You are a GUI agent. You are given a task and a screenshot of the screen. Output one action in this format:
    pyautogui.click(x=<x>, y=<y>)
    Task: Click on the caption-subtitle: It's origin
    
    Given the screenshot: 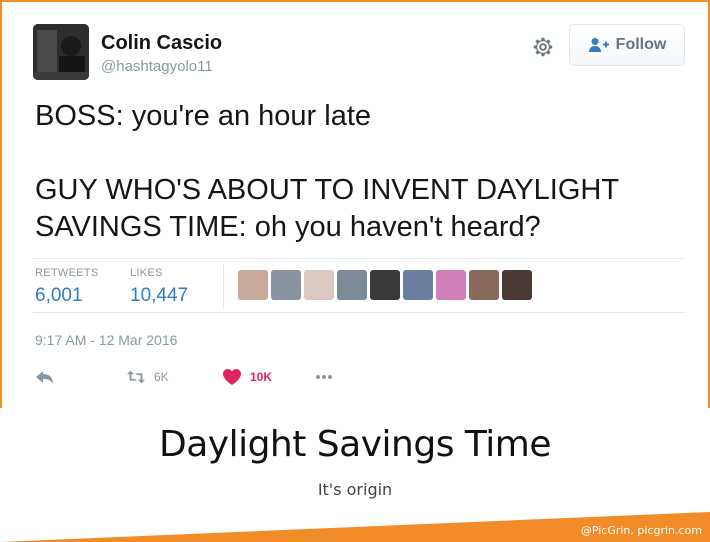 What is the action you would take?
    pyautogui.click(x=355, y=489)
    